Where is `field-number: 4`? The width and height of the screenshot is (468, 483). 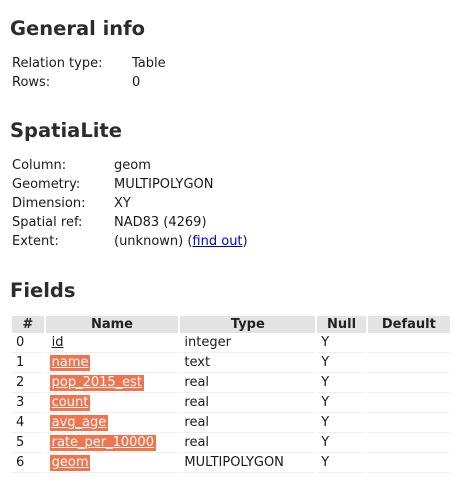
field-number: 4 is located at coordinates (28, 423).